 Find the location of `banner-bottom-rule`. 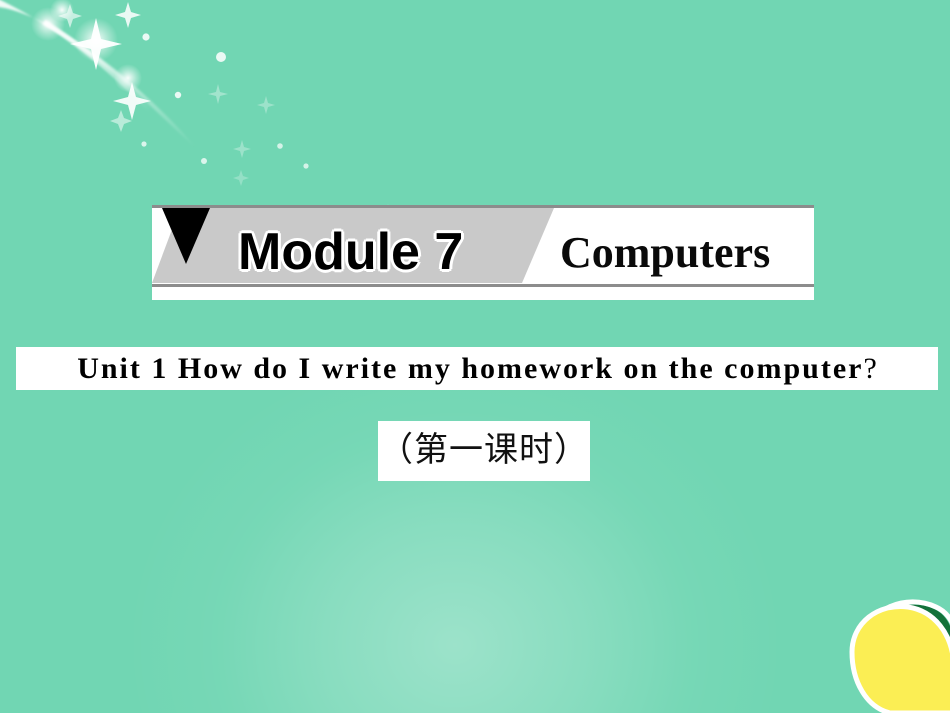

banner-bottom-rule is located at coordinates (483, 285).